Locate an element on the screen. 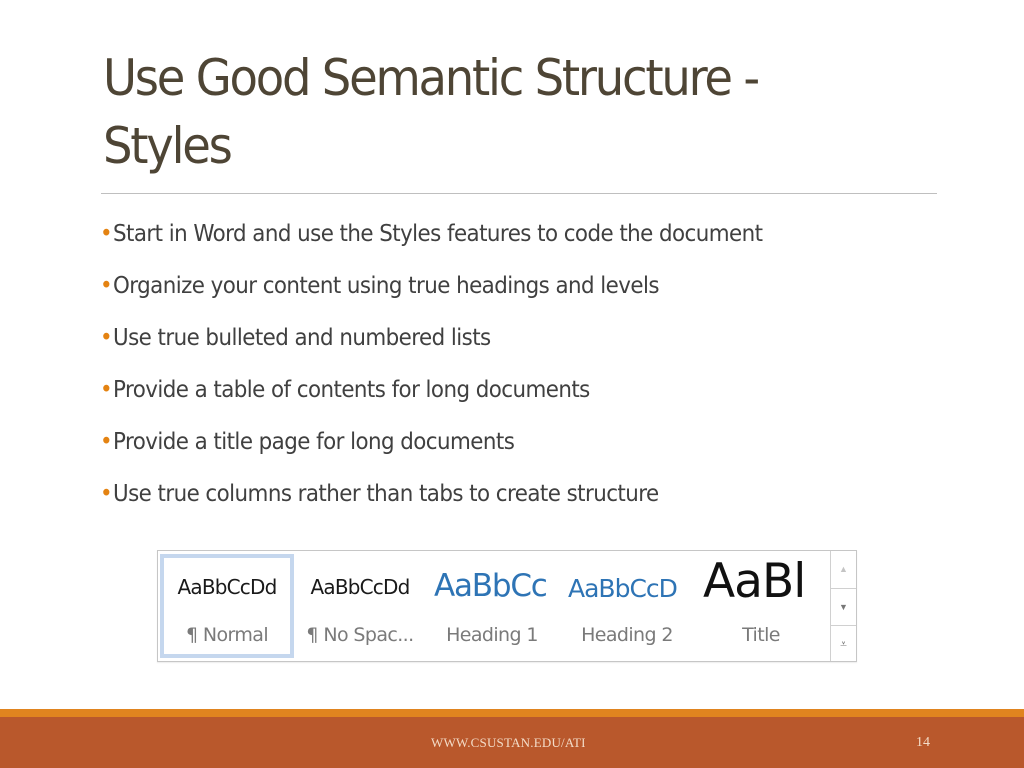  style-title: AaBl Title is located at coordinates (761, 606).